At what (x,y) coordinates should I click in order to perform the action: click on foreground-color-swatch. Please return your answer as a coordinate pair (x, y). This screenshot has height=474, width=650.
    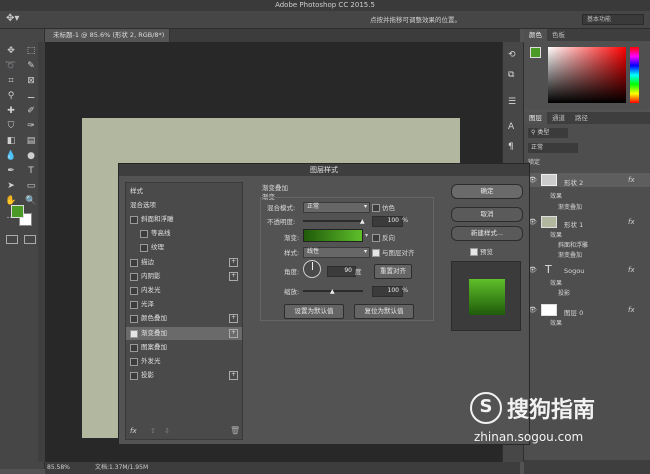
    Looking at the image, I should click on (17, 211).